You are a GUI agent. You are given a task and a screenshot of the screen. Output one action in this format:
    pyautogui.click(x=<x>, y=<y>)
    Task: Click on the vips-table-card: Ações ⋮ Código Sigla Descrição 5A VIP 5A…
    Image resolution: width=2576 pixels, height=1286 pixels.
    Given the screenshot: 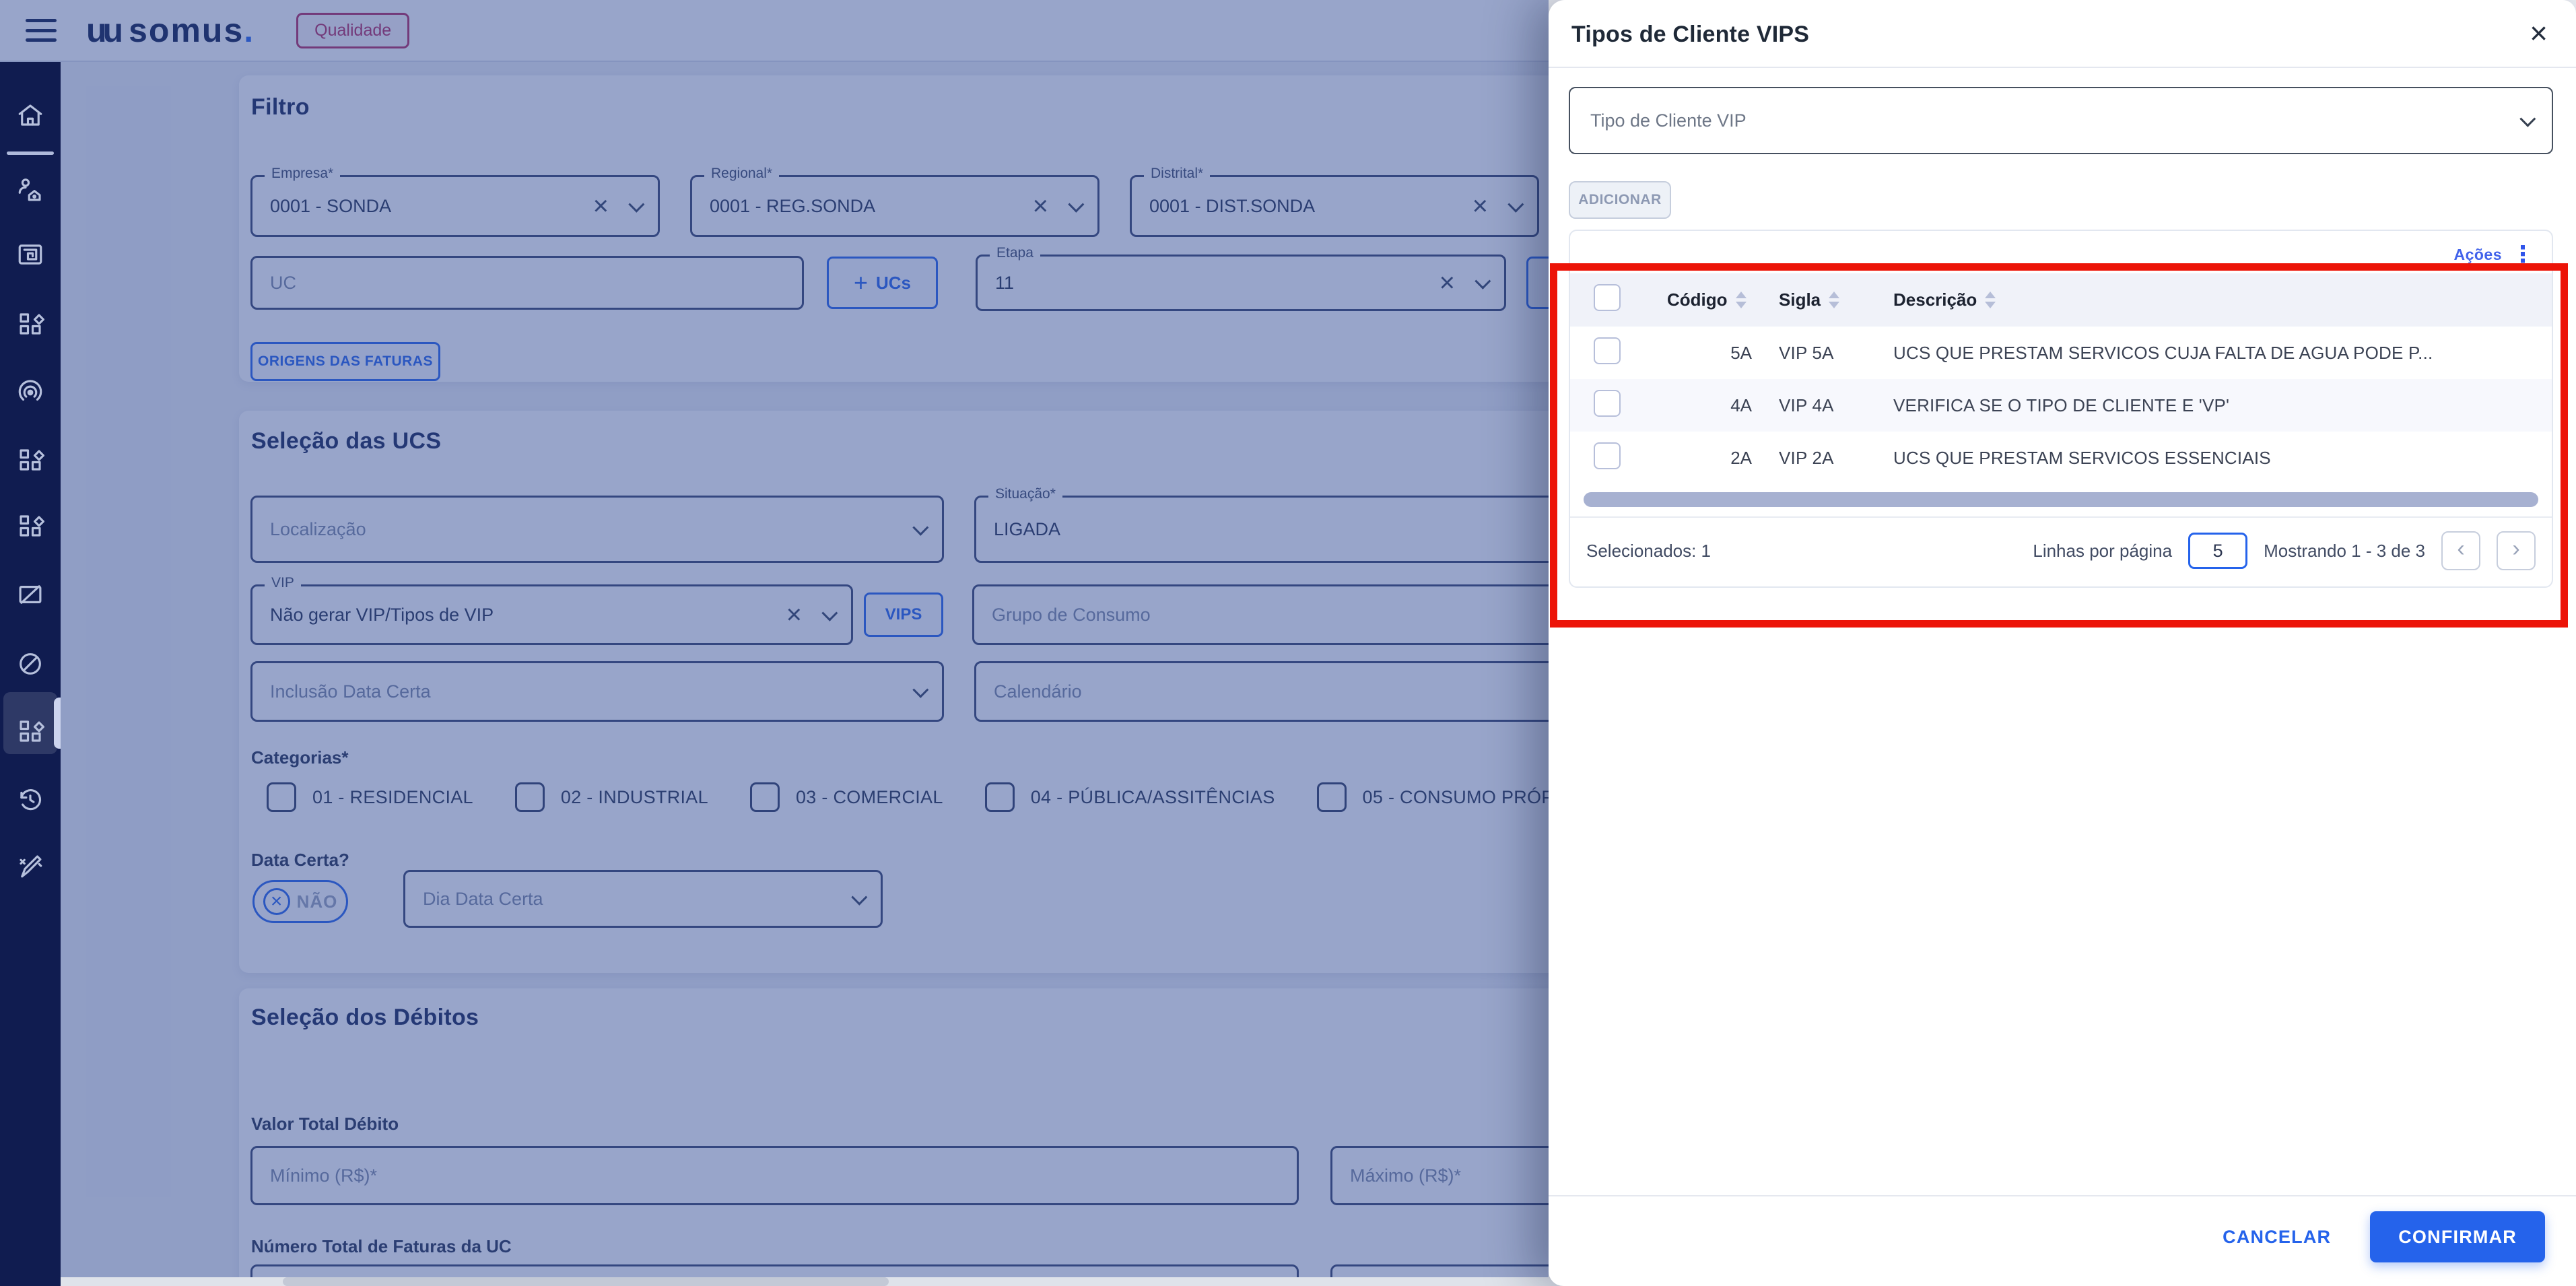 What is the action you would take?
    pyautogui.click(x=2061, y=409)
    